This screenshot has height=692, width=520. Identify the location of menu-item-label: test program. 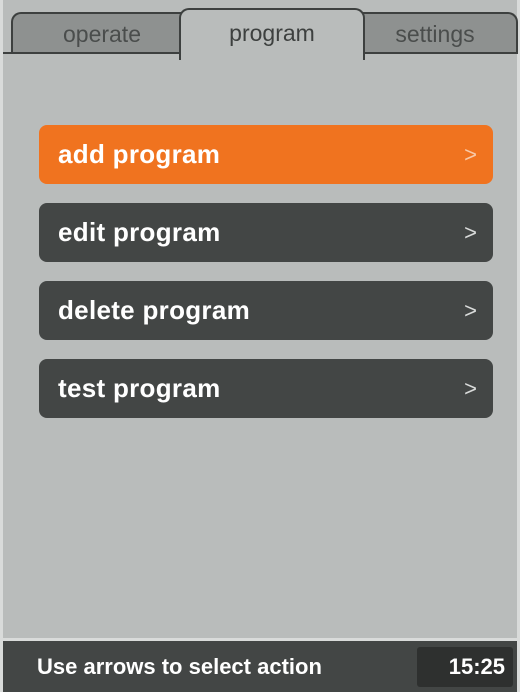
(139, 388).